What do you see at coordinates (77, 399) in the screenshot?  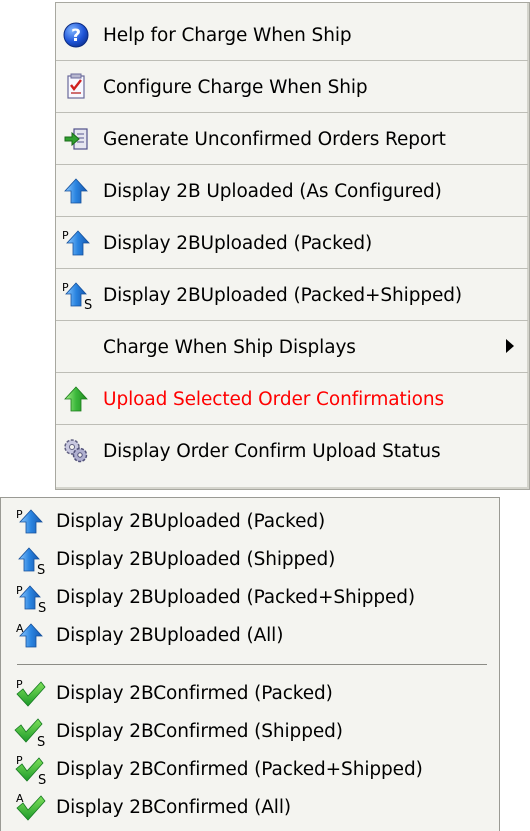 I see `green-upload-arrow-icon` at bounding box center [77, 399].